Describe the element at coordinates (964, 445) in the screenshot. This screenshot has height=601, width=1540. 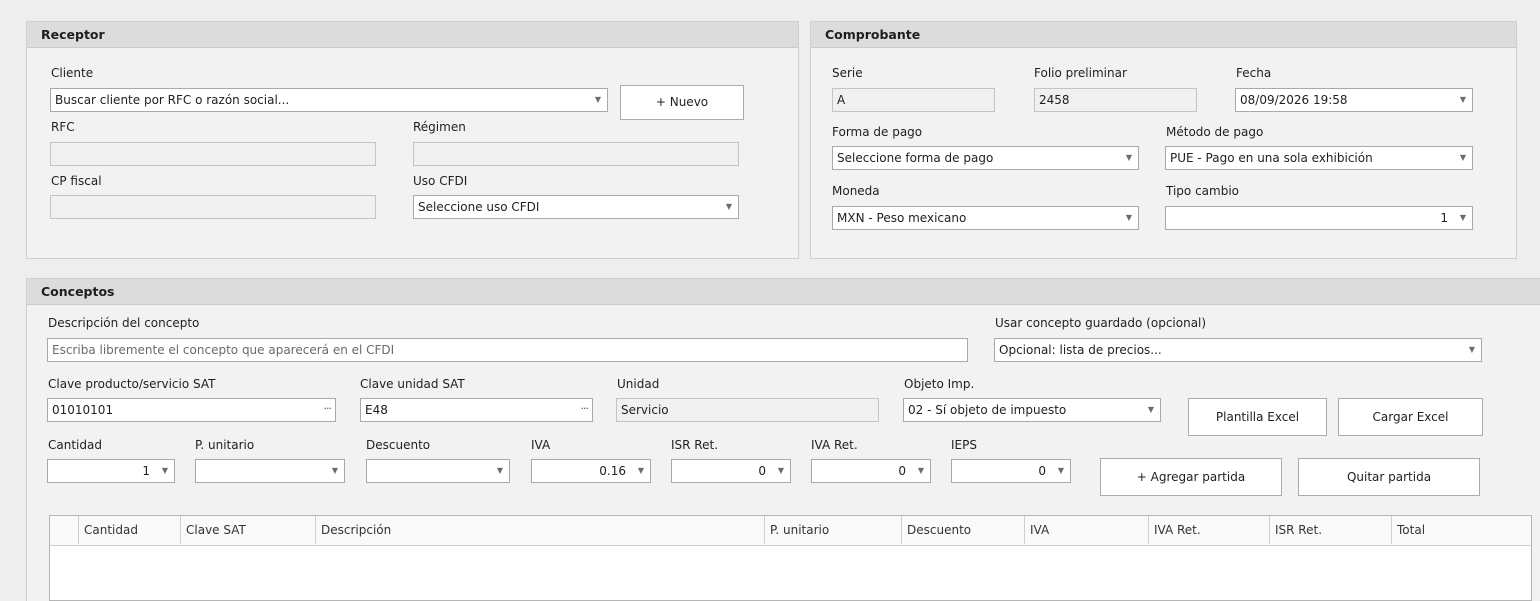
I see `ieps-label: IEPS` at that location.